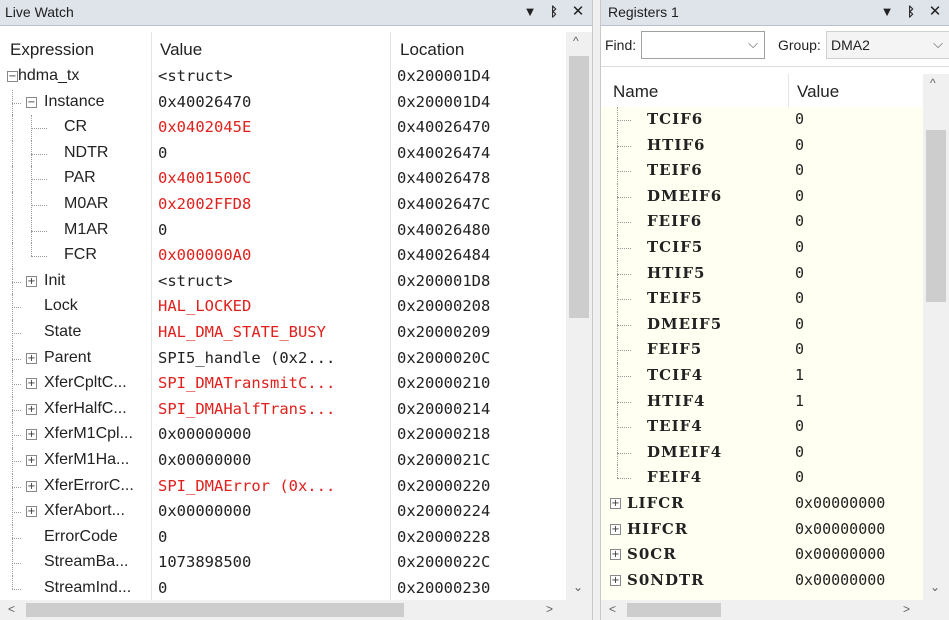 Image resolution: width=949 pixels, height=620 pixels. What do you see at coordinates (762, 273) in the screenshot?
I see `register-row: HTIF5 0` at bounding box center [762, 273].